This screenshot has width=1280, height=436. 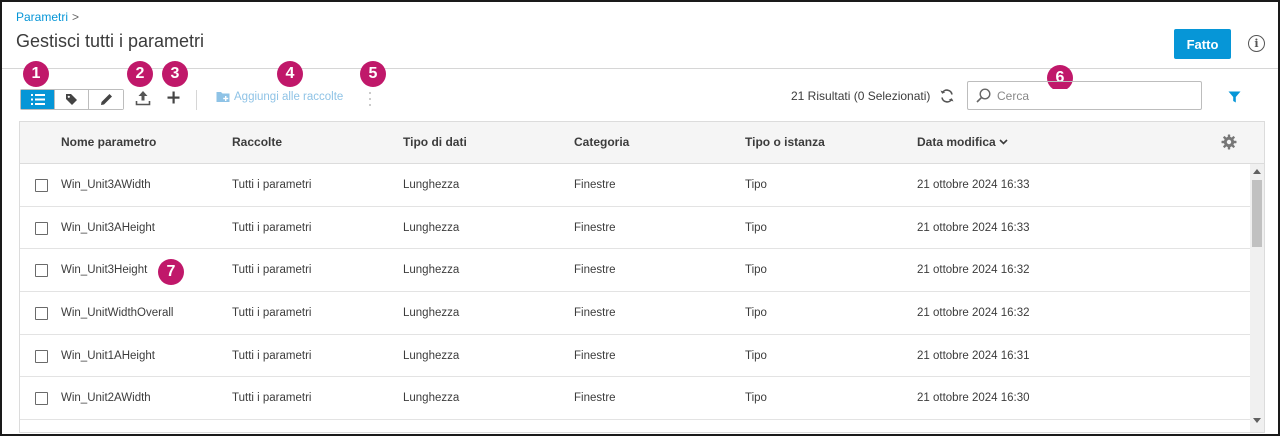 I want to click on add-to-collections-button: Aggiungi alle raccolte, so click(x=279, y=97).